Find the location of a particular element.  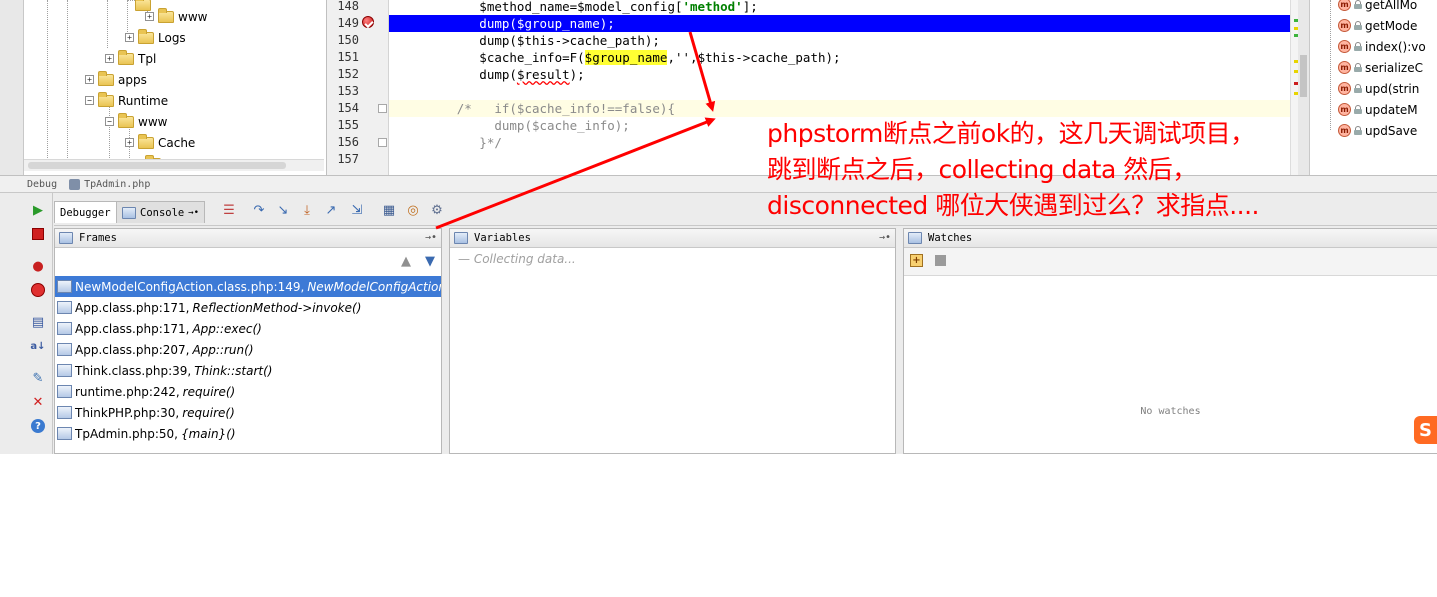

frame-row: TpAdmin.php:50, {main}() is located at coordinates (248, 433).